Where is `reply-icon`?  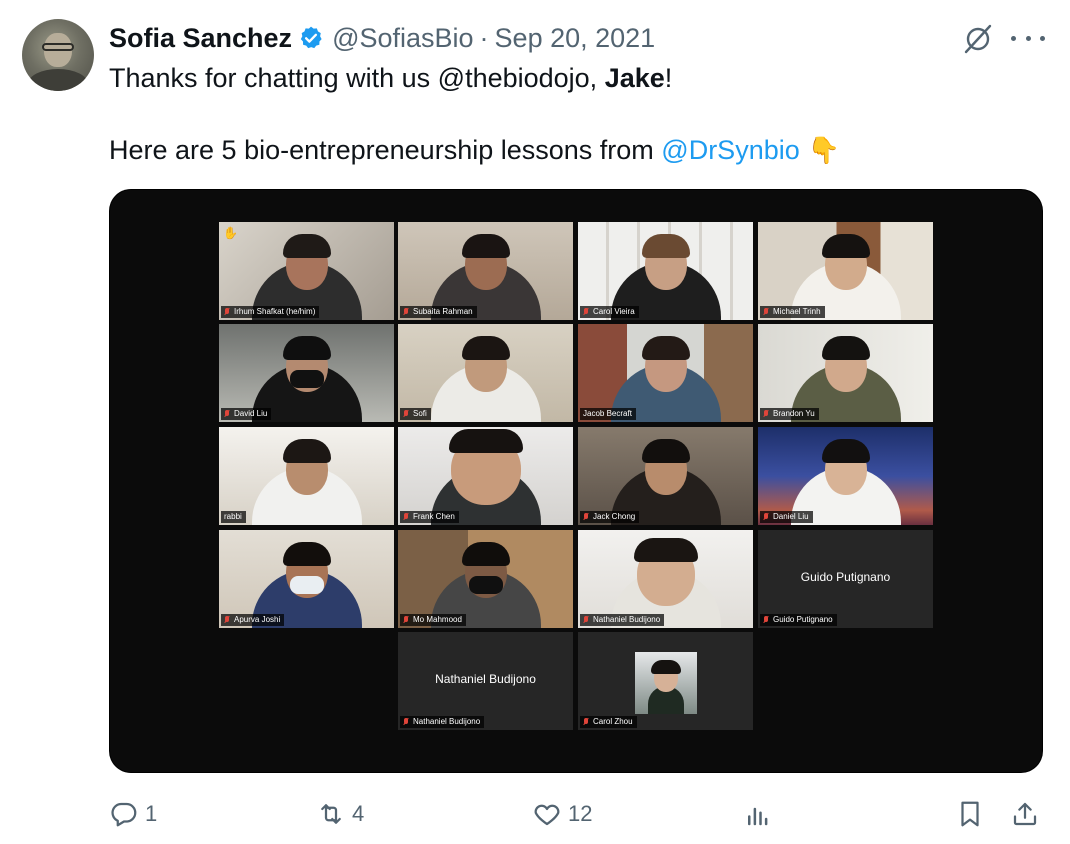
reply-icon is located at coordinates (124, 814).